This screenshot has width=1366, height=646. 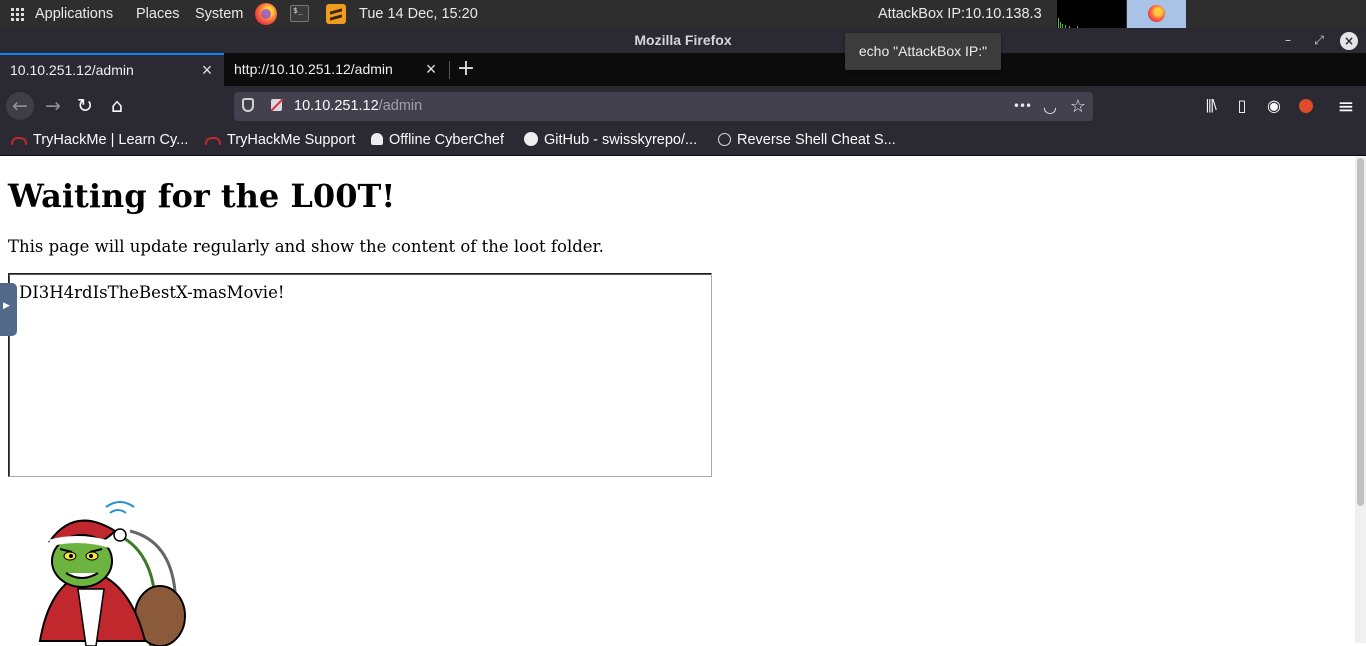 What do you see at coordinates (1319, 40) in the screenshot?
I see `maximize-button: ⤢` at bounding box center [1319, 40].